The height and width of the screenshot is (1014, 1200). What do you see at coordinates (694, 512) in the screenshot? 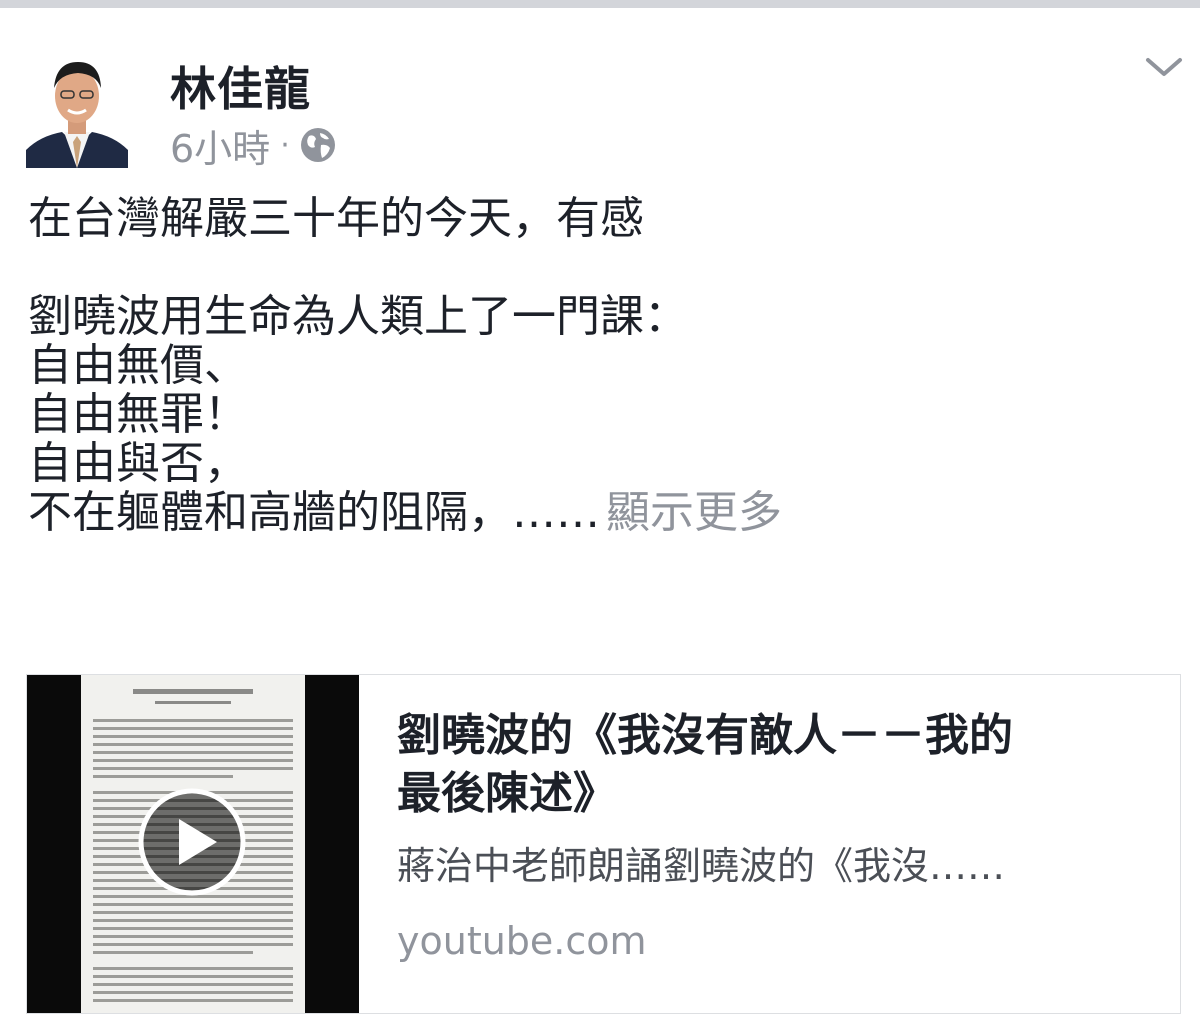
I see `see-more-link: 顯示更多` at bounding box center [694, 512].